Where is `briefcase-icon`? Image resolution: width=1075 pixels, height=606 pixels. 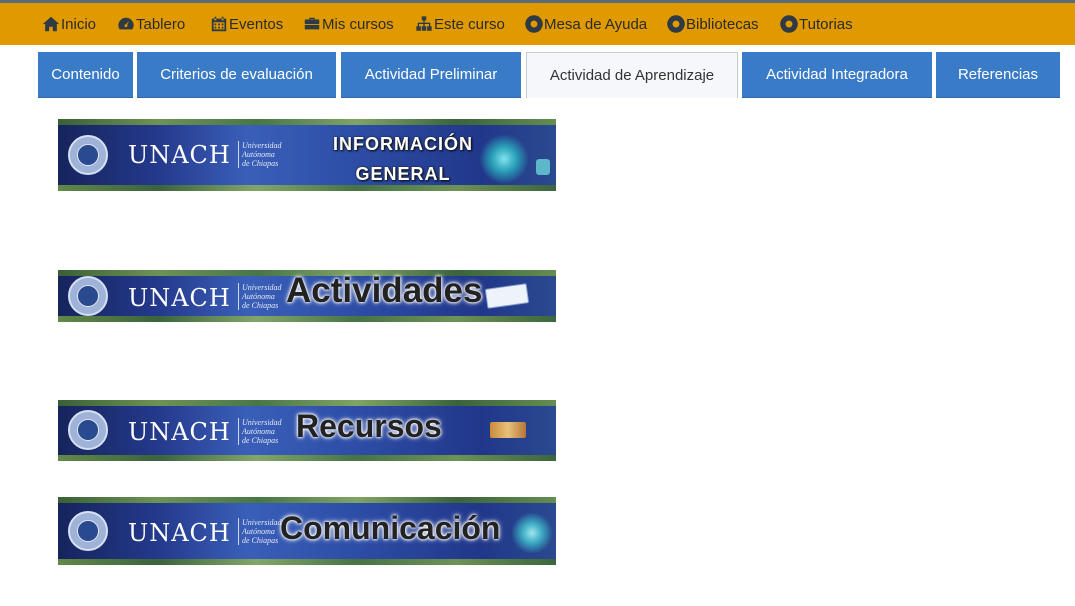 briefcase-icon is located at coordinates (312, 23).